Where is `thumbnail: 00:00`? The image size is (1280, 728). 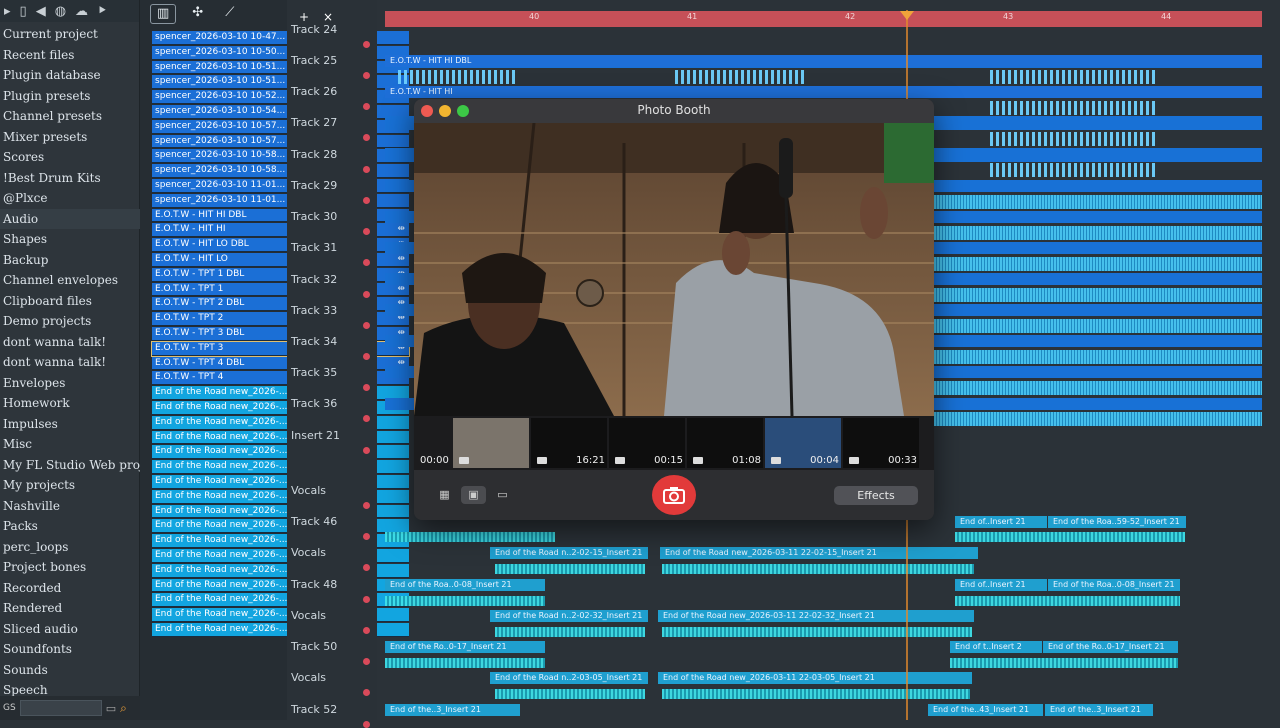
thumbnail: 00:00 is located at coordinates (474, 443).